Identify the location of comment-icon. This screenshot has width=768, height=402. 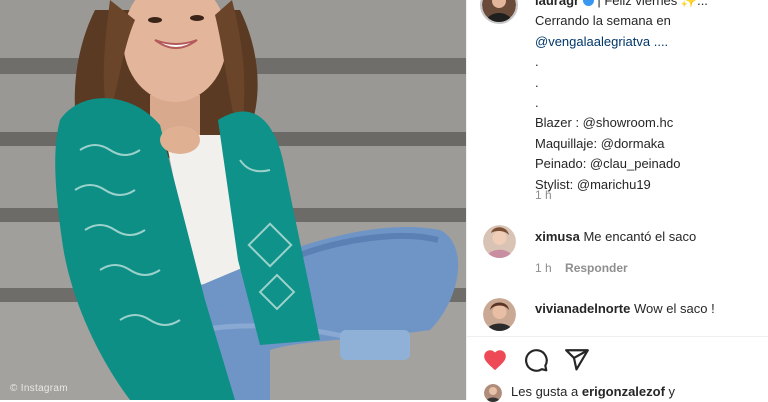
(536, 360).